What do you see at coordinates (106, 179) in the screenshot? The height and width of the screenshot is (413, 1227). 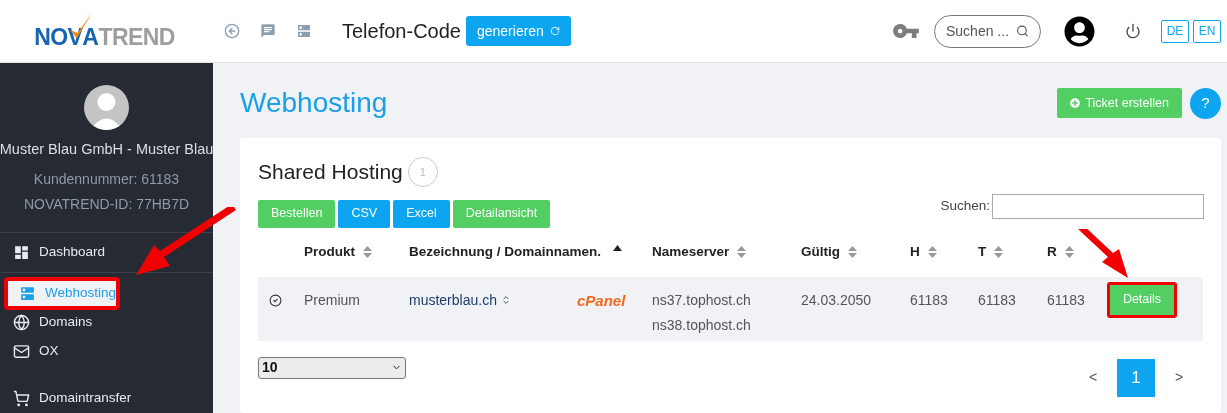 I see `customer-number: Kundennummer: 61183` at bounding box center [106, 179].